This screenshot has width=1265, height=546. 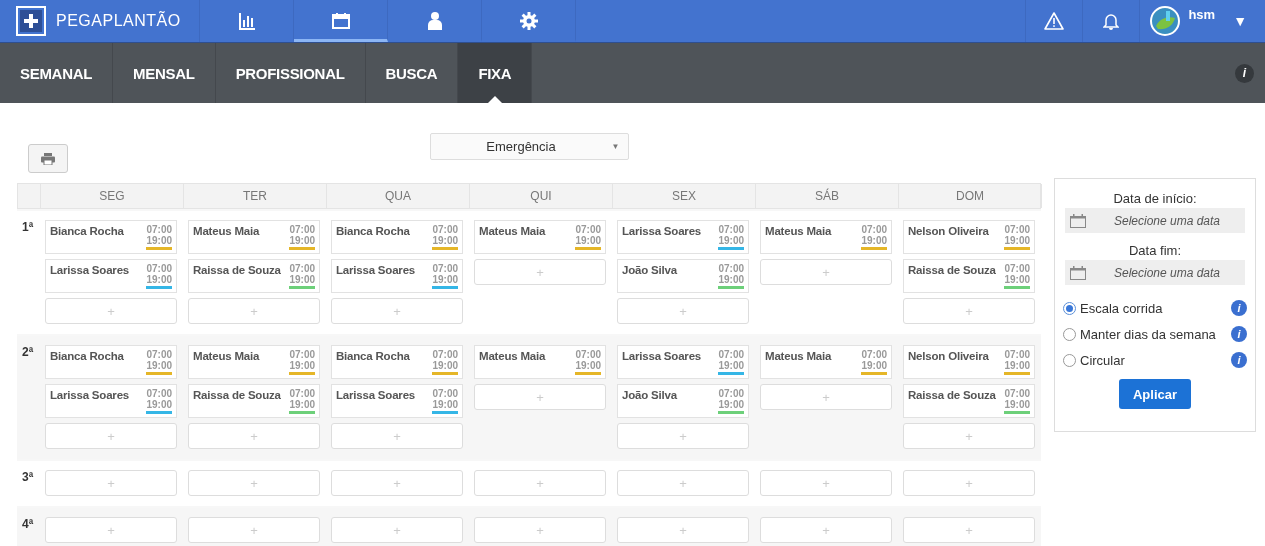 I want to click on logo-icon, so click(x=31, y=21).